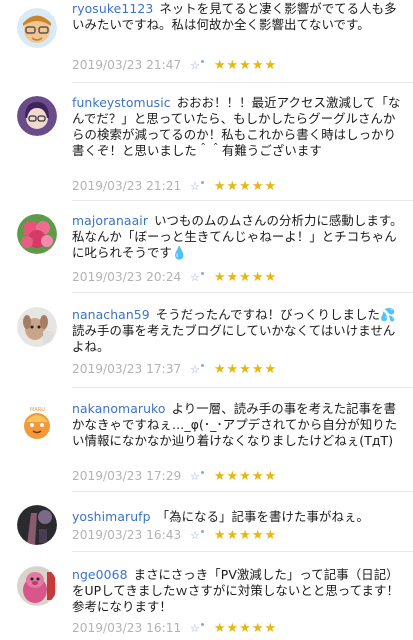 The height and width of the screenshot is (640, 413). What do you see at coordinates (127, 476) in the screenshot?
I see `comment-date: 2019/03/23 17:29` at bounding box center [127, 476].